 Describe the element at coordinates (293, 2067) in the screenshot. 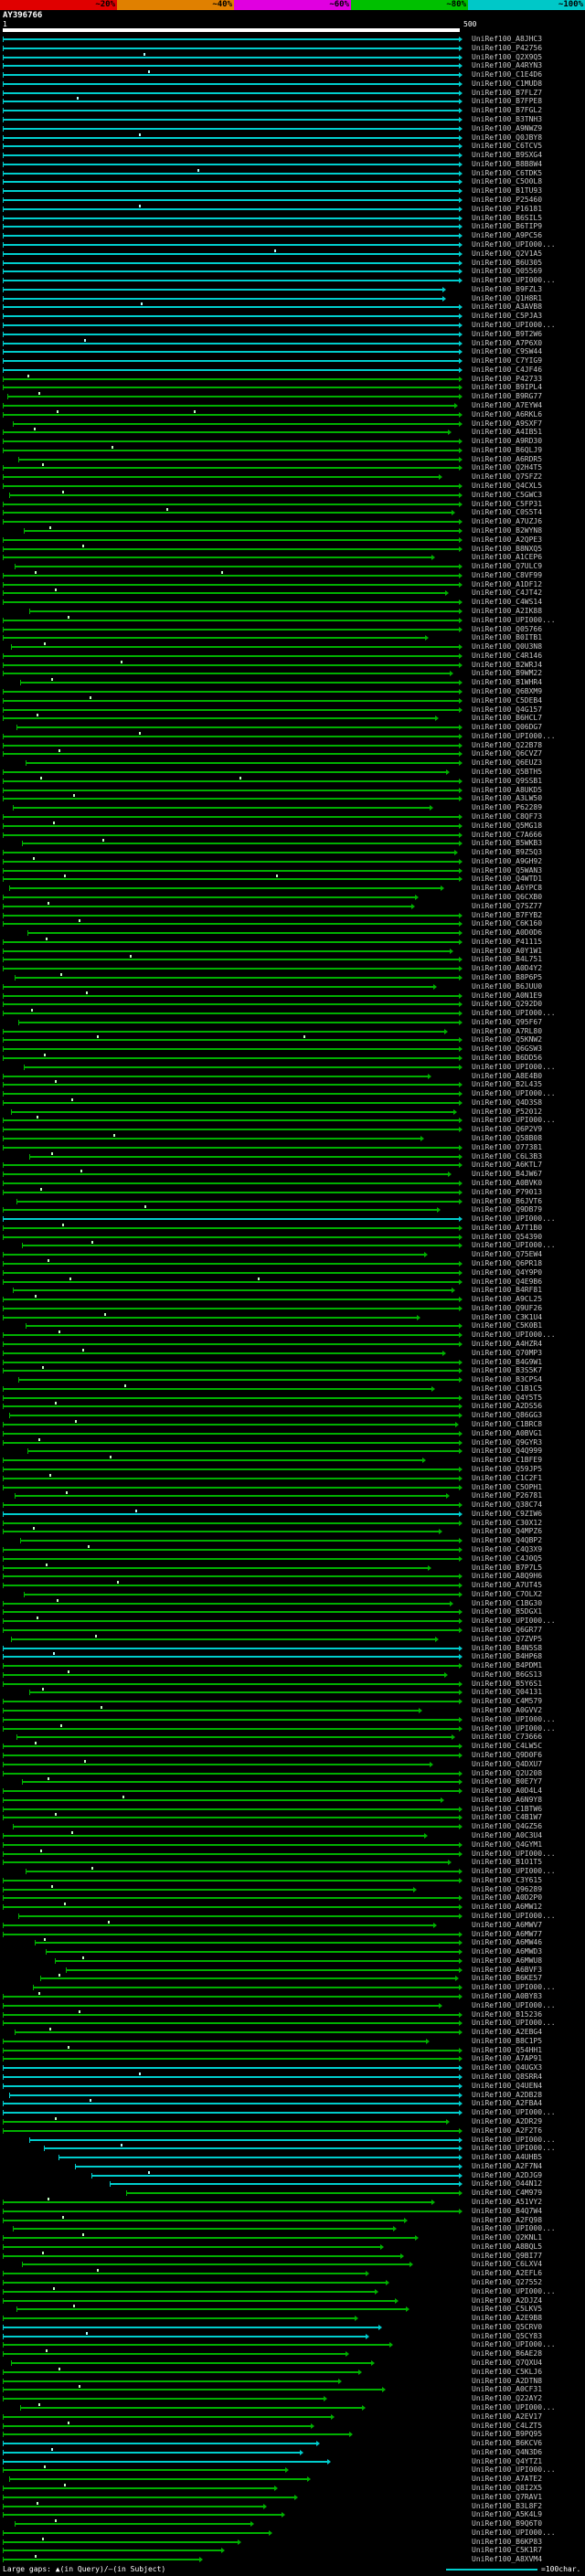

I see `alignment-row: UniRef100_Q4UGX3` at that location.